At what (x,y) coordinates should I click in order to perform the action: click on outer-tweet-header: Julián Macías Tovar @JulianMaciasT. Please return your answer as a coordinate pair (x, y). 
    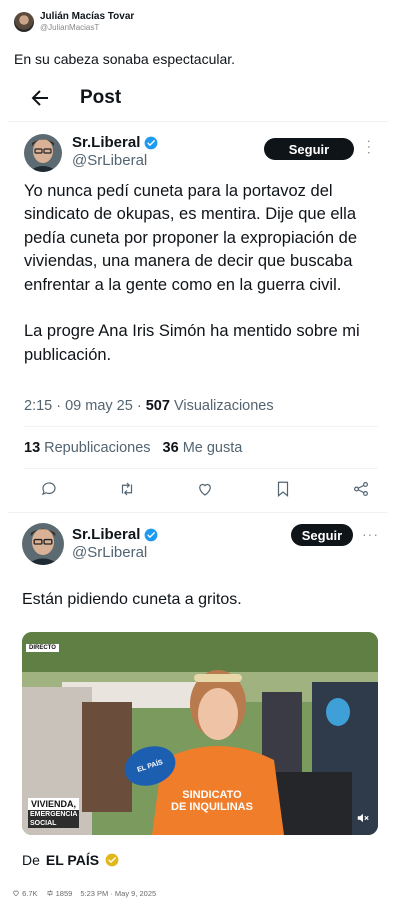
    Looking at the image, I should click on (74, 22).